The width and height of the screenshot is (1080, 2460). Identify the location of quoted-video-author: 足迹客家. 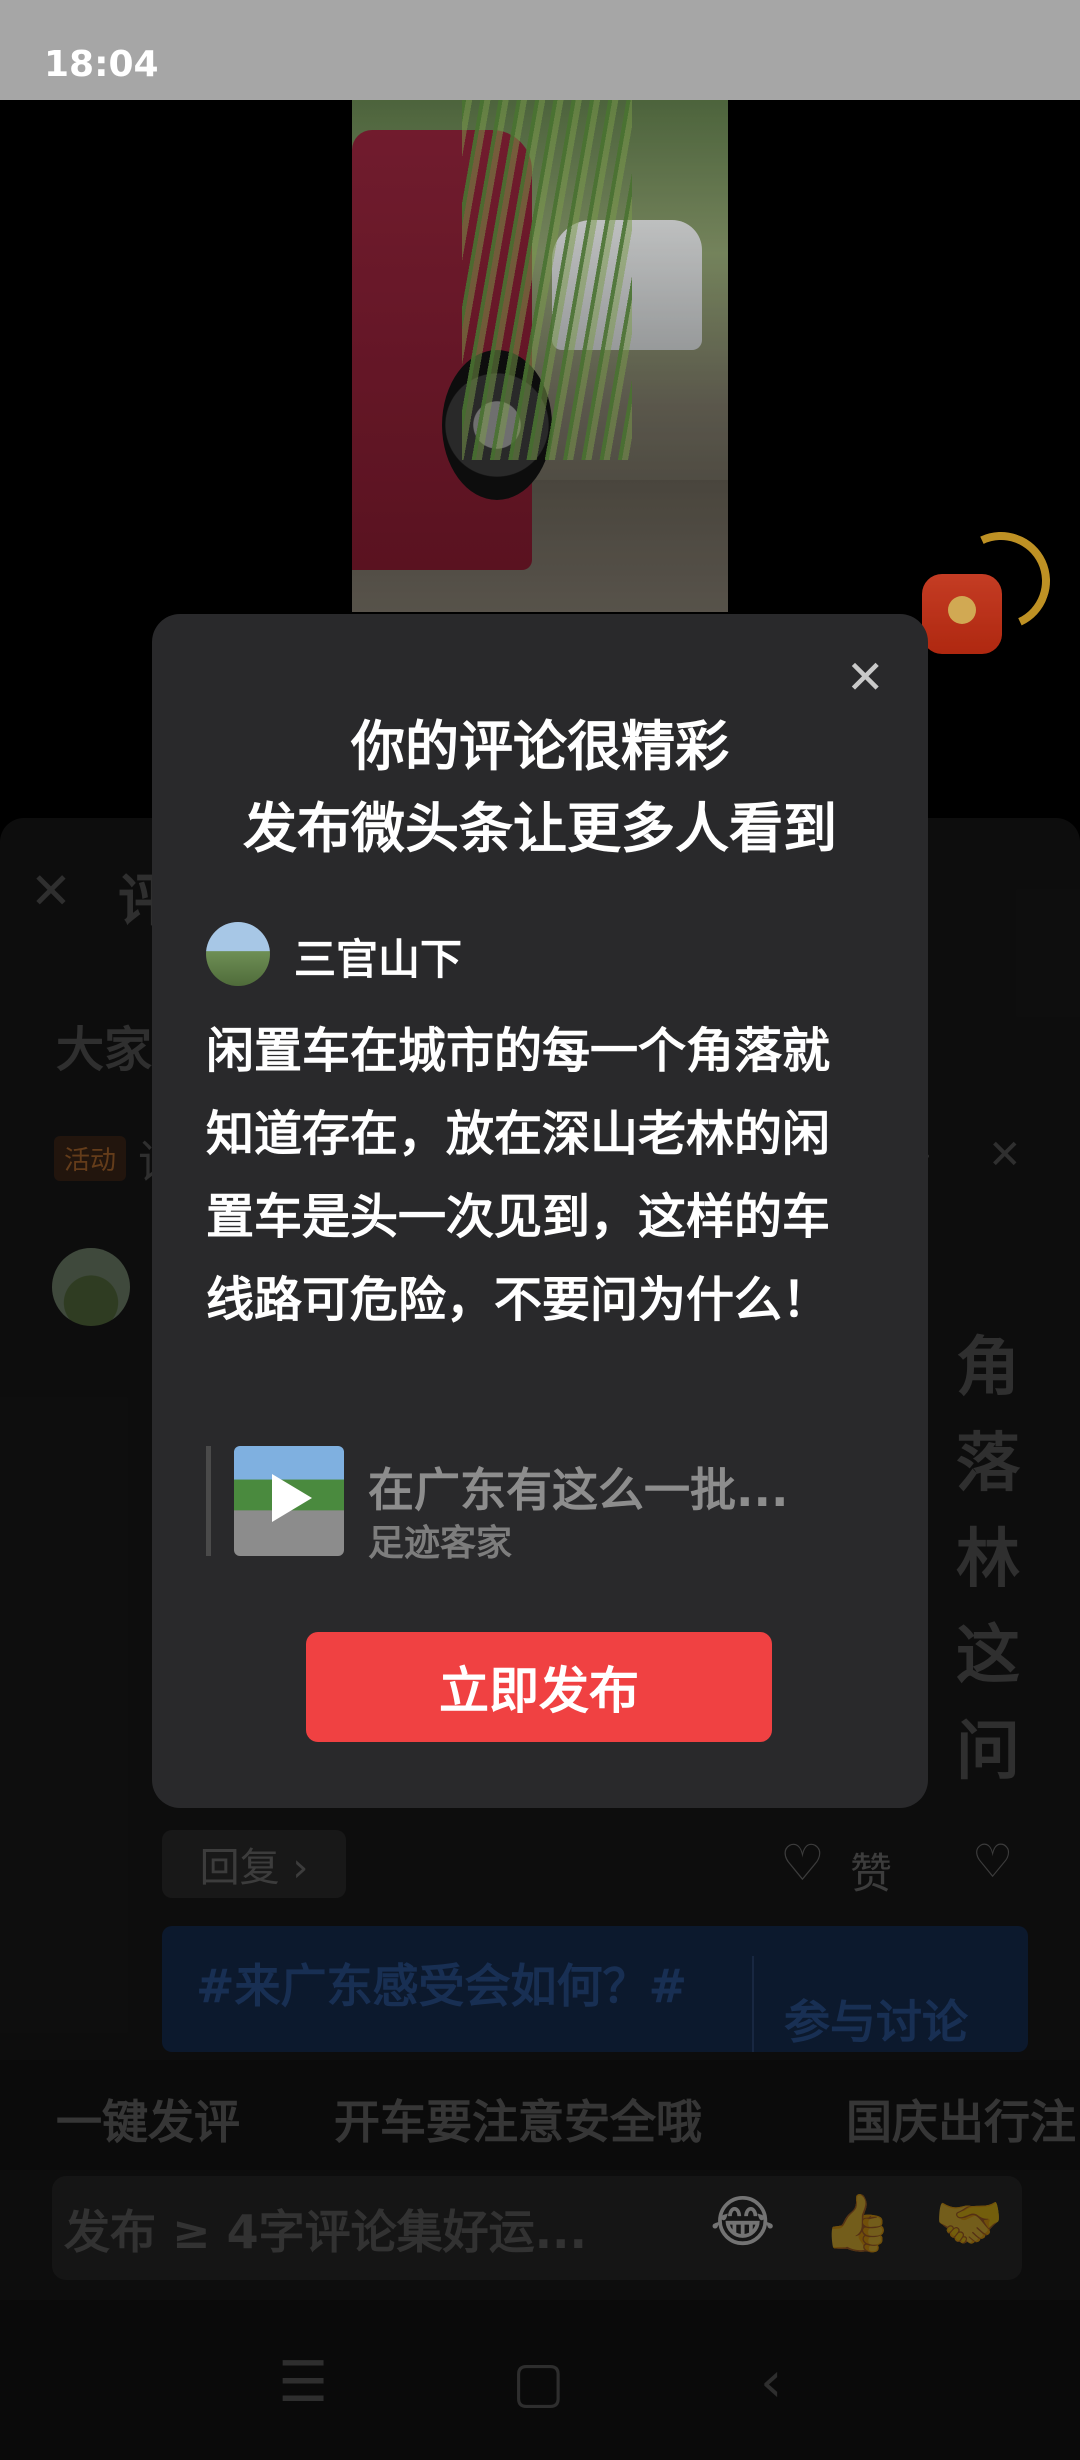
(440, 1543).